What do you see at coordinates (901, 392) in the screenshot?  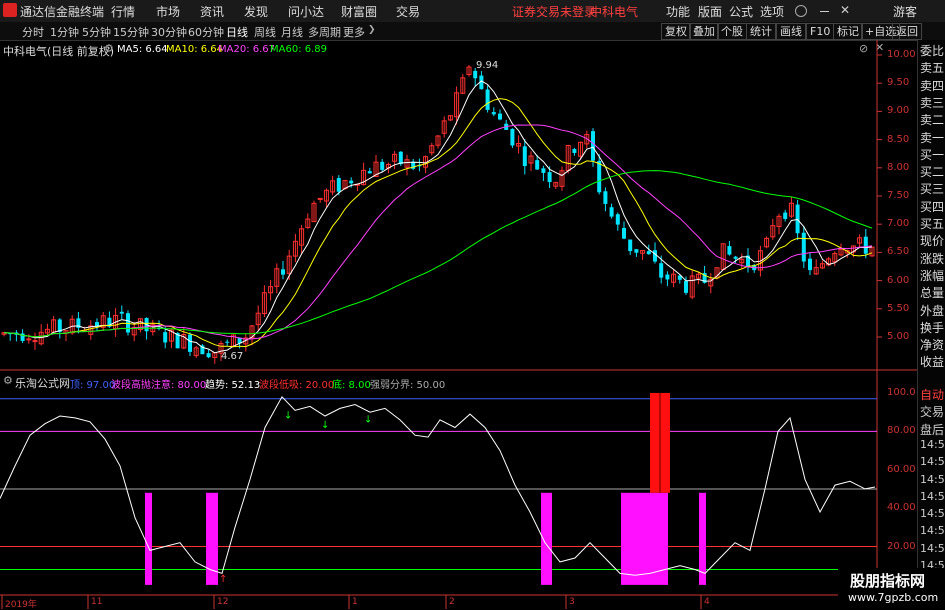 I see `indicator-y-tick: 100.0` at bounding box center [901, 392].